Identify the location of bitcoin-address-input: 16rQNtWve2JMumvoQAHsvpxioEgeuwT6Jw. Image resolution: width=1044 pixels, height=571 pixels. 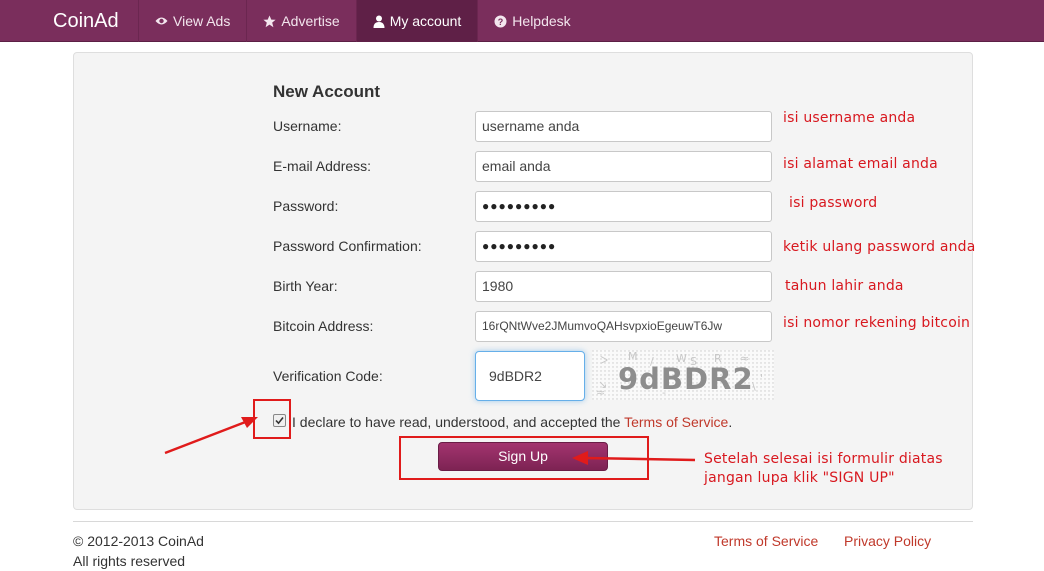
(623, 326).